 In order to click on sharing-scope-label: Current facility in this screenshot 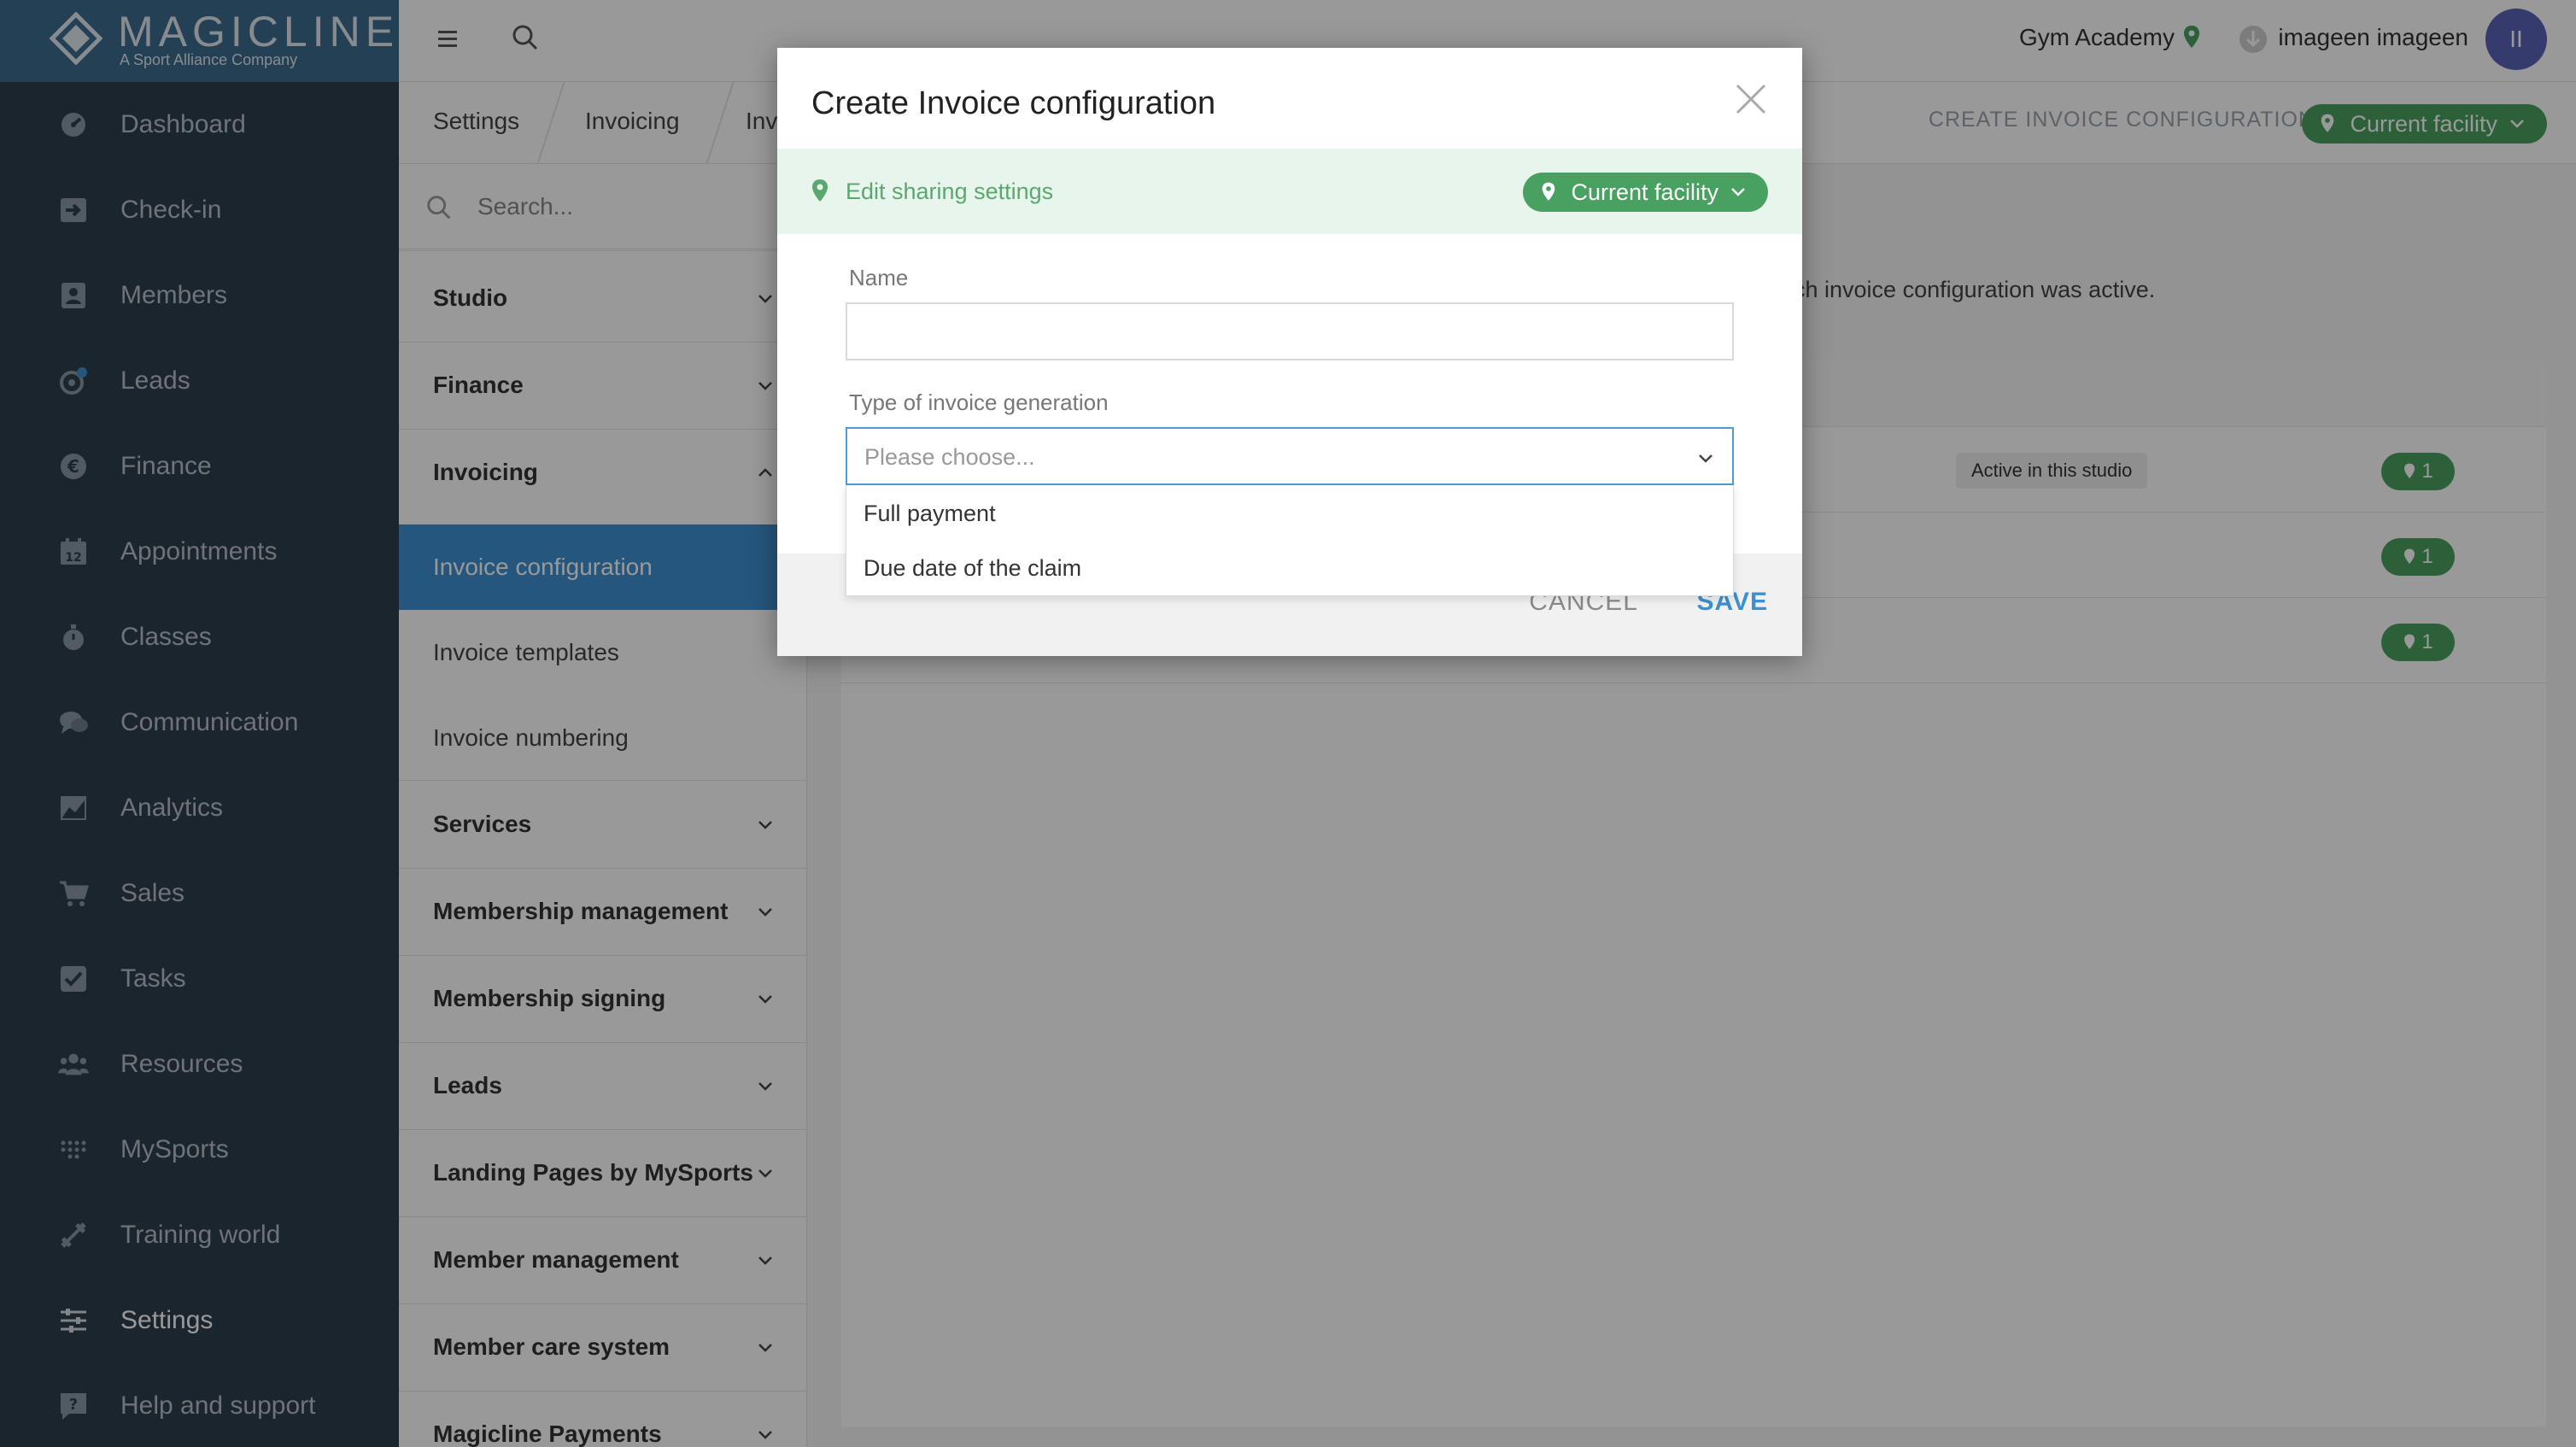, I will do `click(1644, 192)`.